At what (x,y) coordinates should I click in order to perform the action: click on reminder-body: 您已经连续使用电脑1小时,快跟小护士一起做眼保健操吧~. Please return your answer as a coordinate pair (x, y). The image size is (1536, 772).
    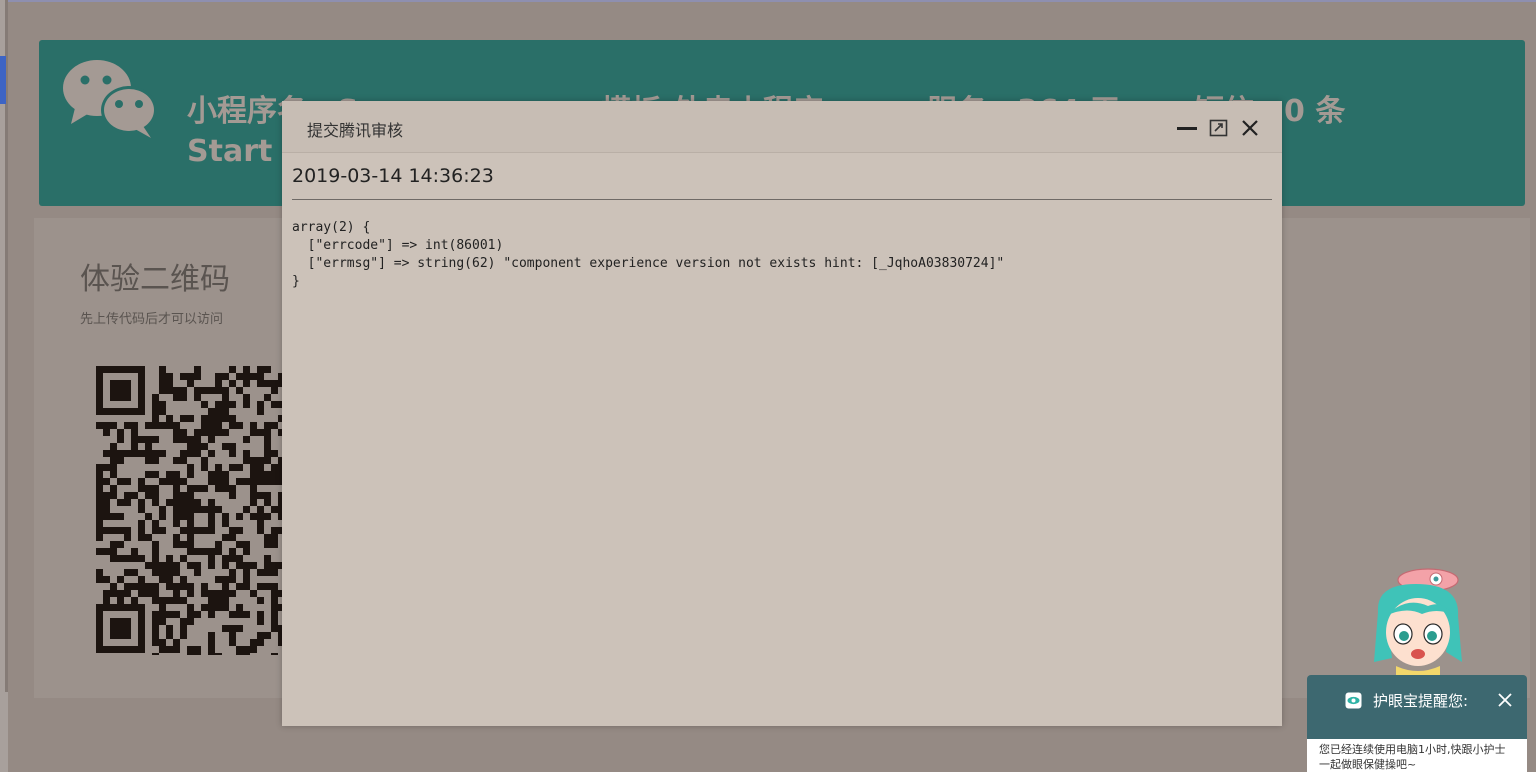
    Looking at the image, I should click on (1417, 755).